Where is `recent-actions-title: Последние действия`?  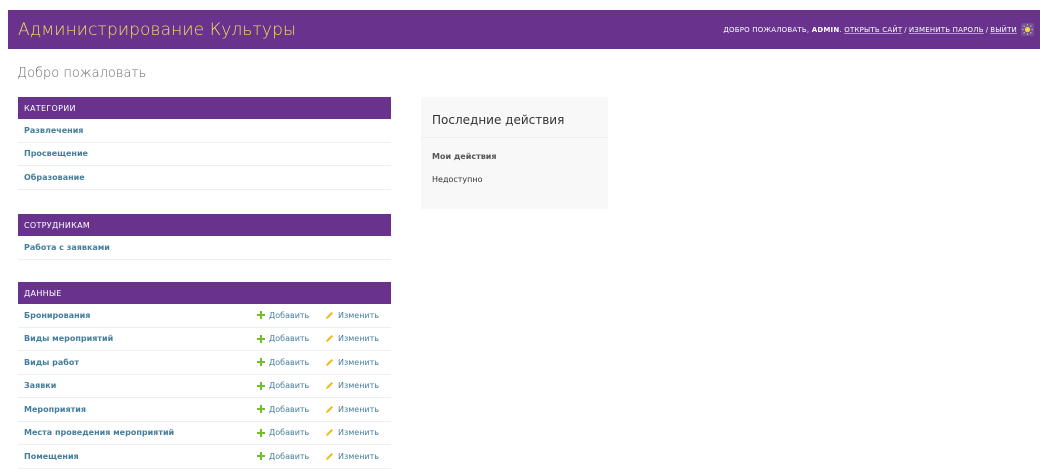
recent-actions-title: Последние действия is located at coordinates (514, 117).